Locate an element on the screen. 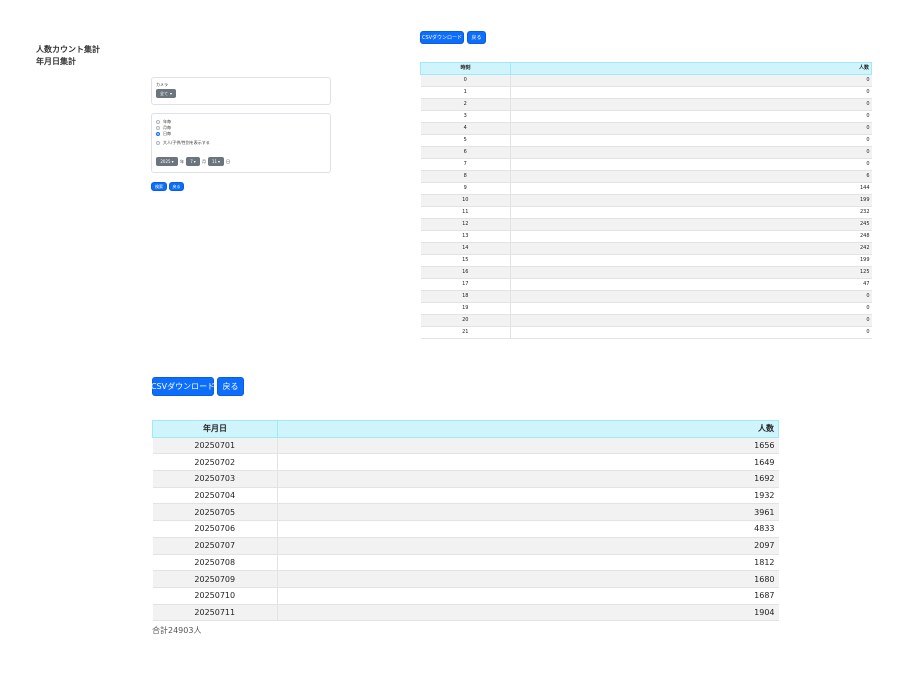  hourly-table-row: 21 0 is located at coordinates (646, 332).